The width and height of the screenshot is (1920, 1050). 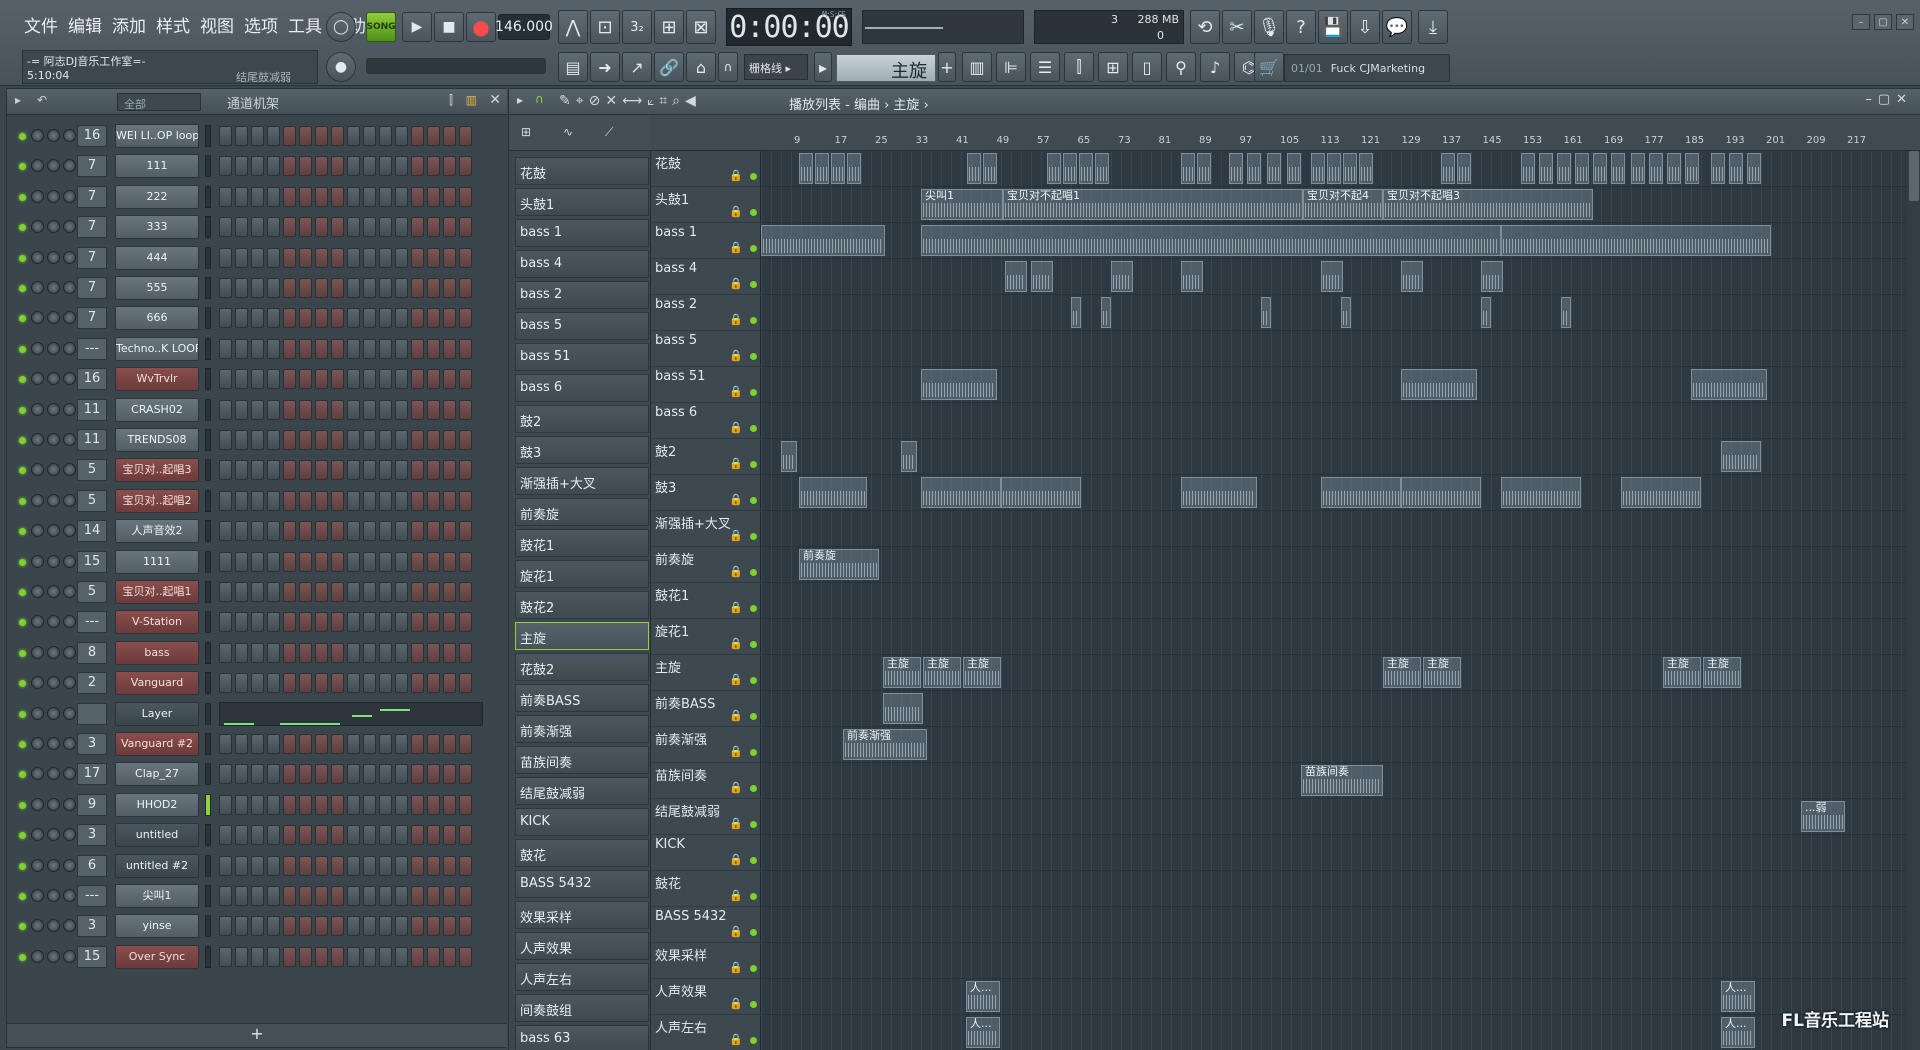 I want to click on channel-row: 6 untitled #2, so click(x=257, y=866).